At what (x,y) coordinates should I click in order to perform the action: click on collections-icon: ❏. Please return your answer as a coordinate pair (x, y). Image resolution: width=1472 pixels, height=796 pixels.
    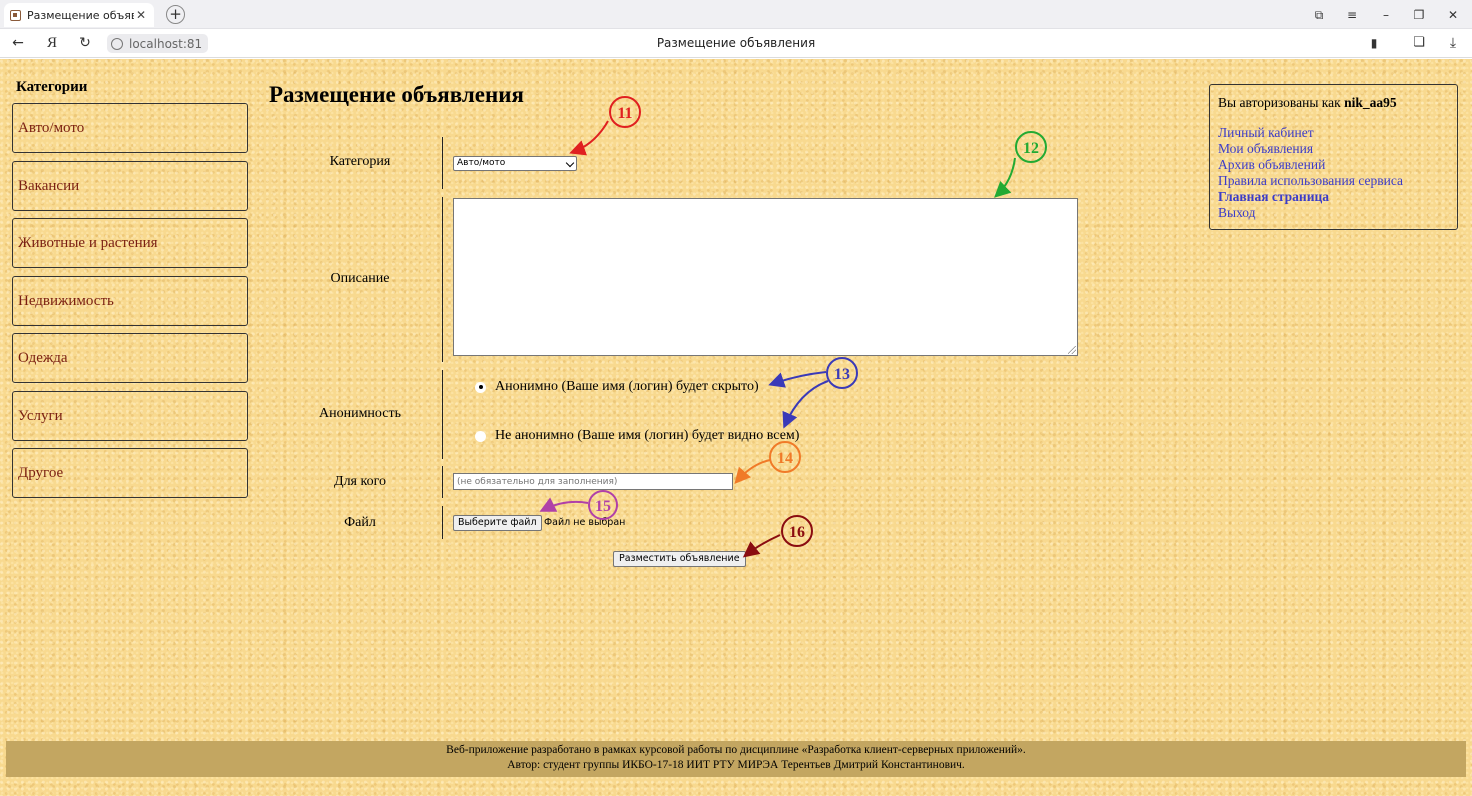
    Looking at the image, I should click on (1419, 43).